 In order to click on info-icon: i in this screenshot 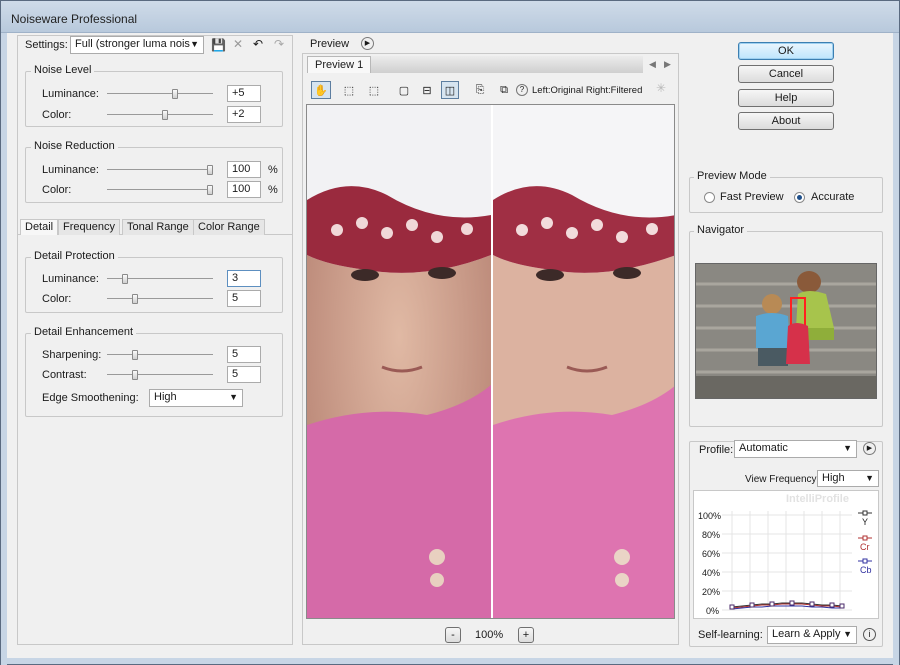, I will do `click(869, 634)`.